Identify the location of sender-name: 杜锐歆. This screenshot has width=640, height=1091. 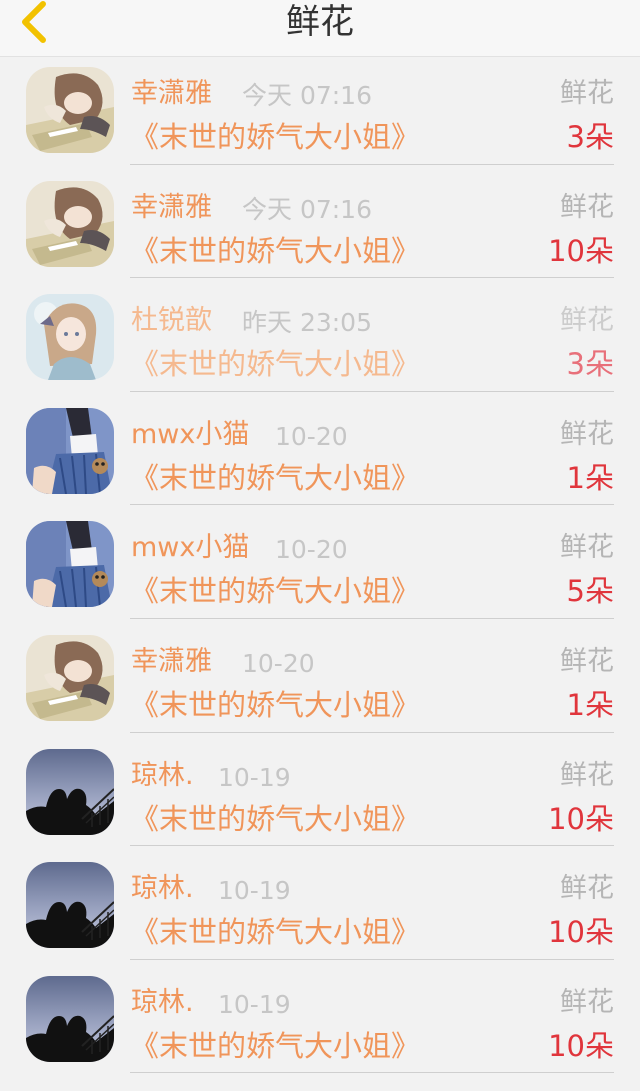
(171, 321).